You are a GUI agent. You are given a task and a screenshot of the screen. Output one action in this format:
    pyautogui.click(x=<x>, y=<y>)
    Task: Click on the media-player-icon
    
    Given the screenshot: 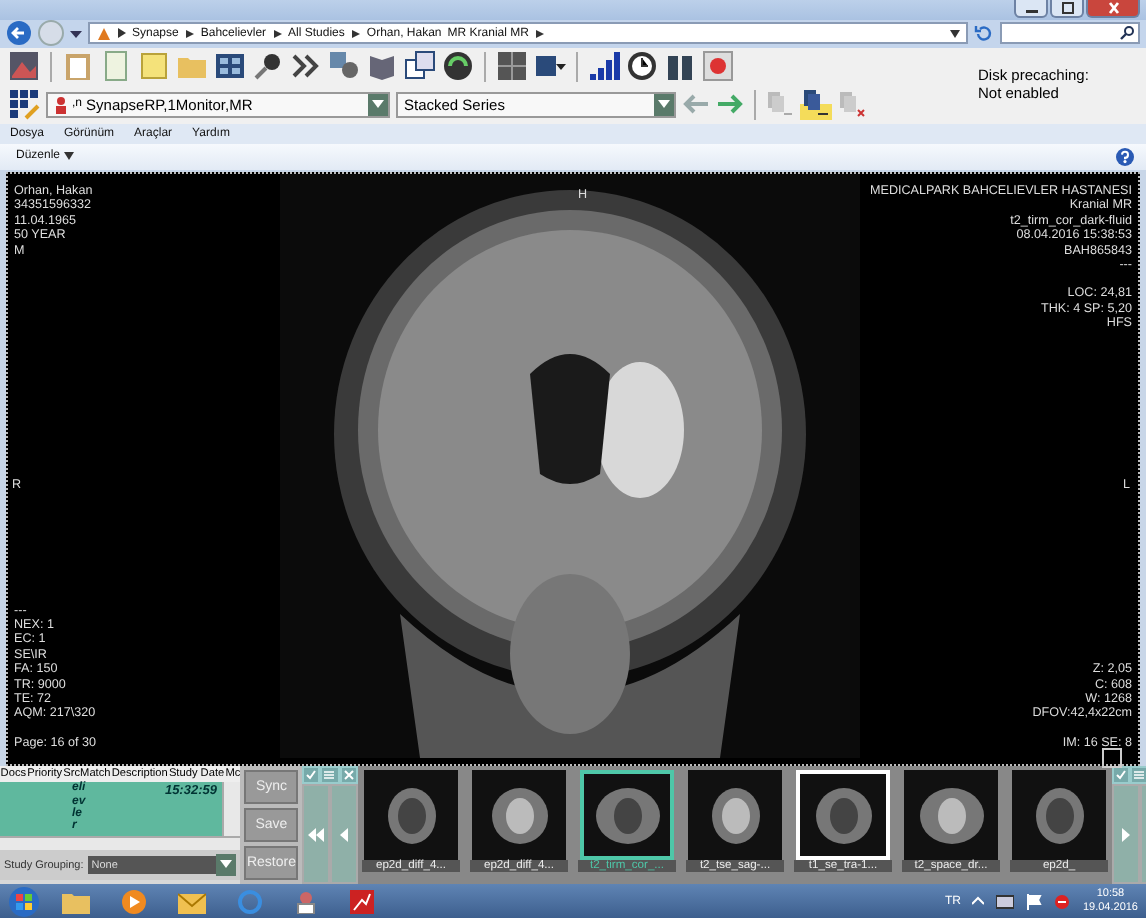 What is the action you would take?
    pyautogui.click(x=134, y=901)
    